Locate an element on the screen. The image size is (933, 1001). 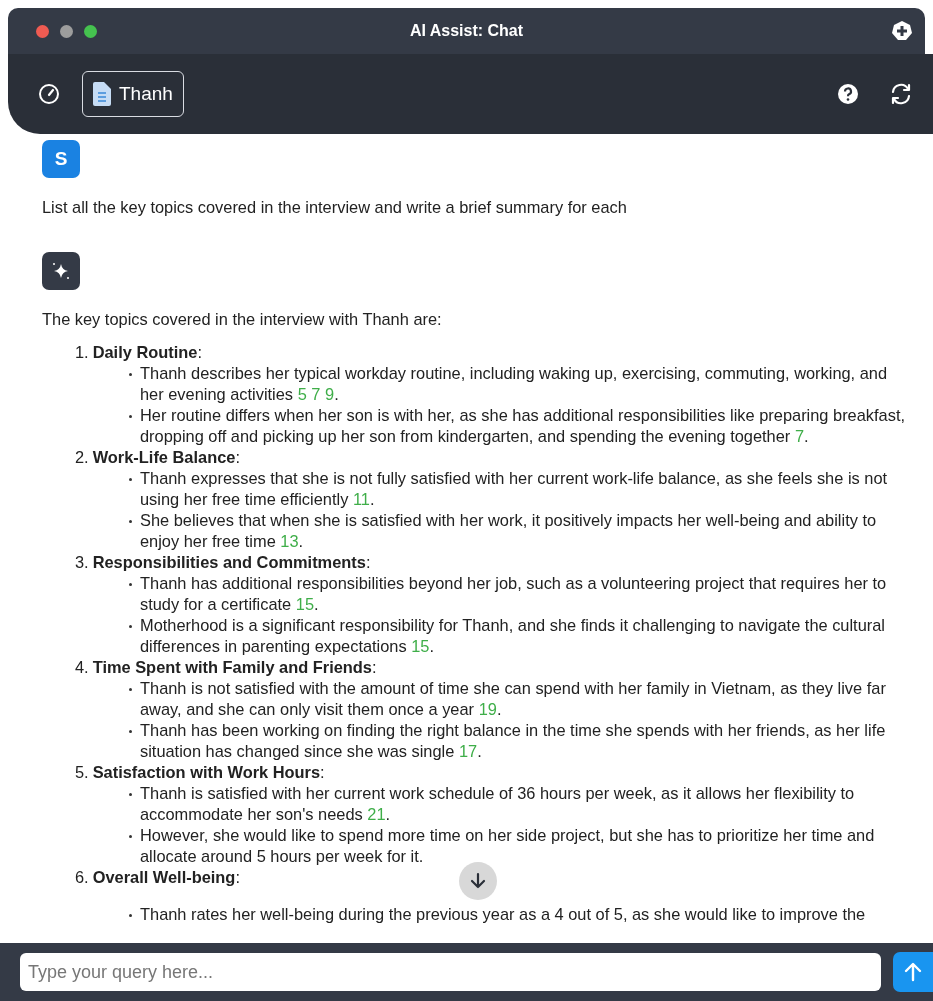
bullet-point: However, she would like to spend more time on her side project, but she has to prioritize her time and allocate around 5 hours per week for it. is located at coordinates (521, 846).